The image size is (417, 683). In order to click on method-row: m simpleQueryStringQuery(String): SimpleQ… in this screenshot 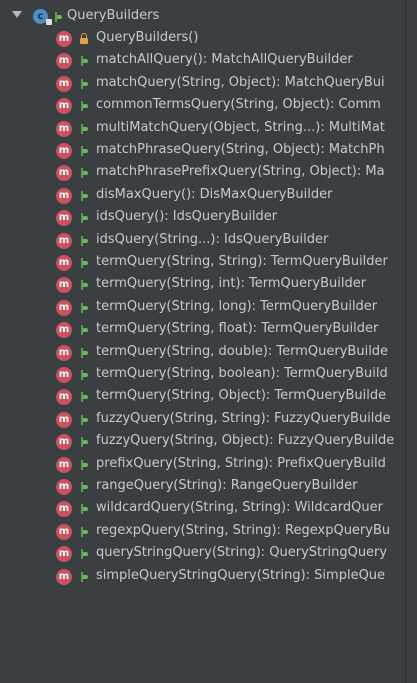, I will do `click(202, 577)`.